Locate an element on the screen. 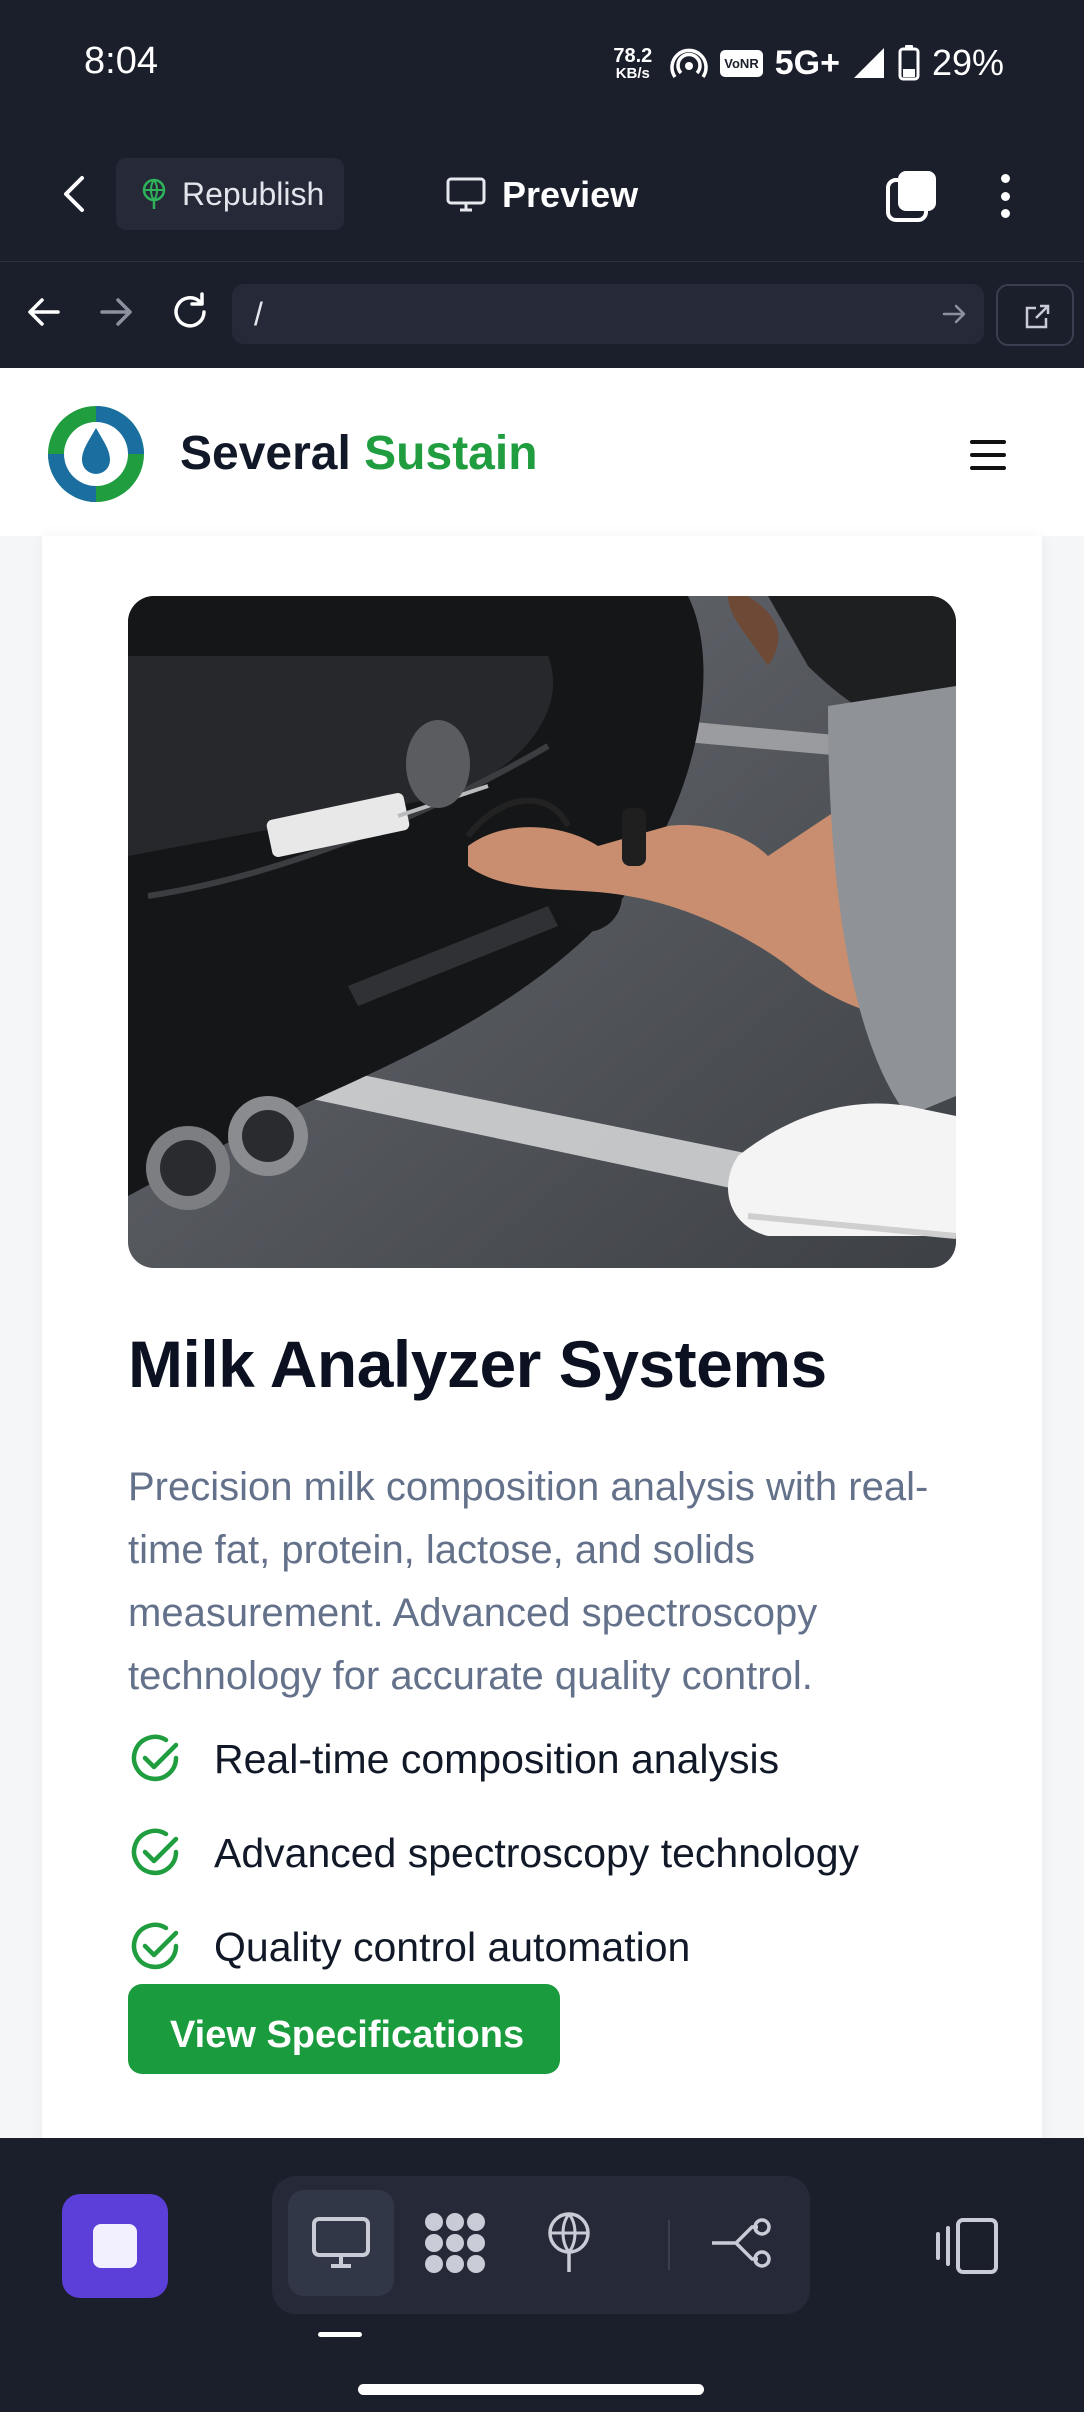 This screenshot has width=1084, height=2412. url-input: / is located at coordinates (608, 314).